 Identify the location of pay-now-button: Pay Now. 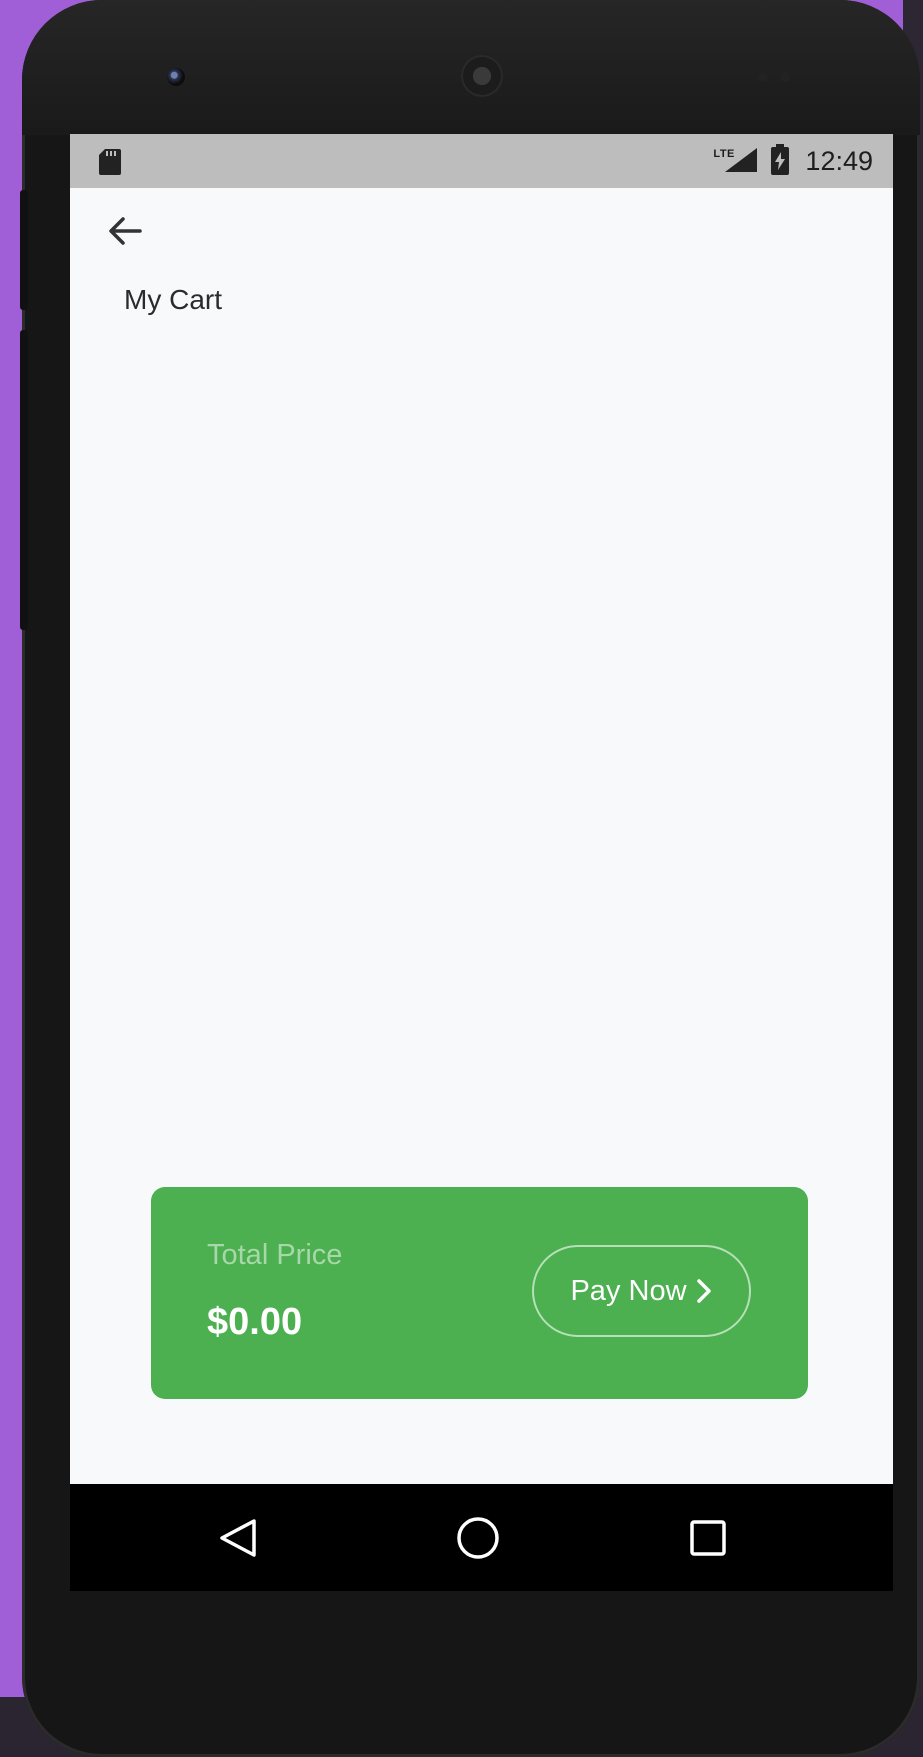
(641, 1291).